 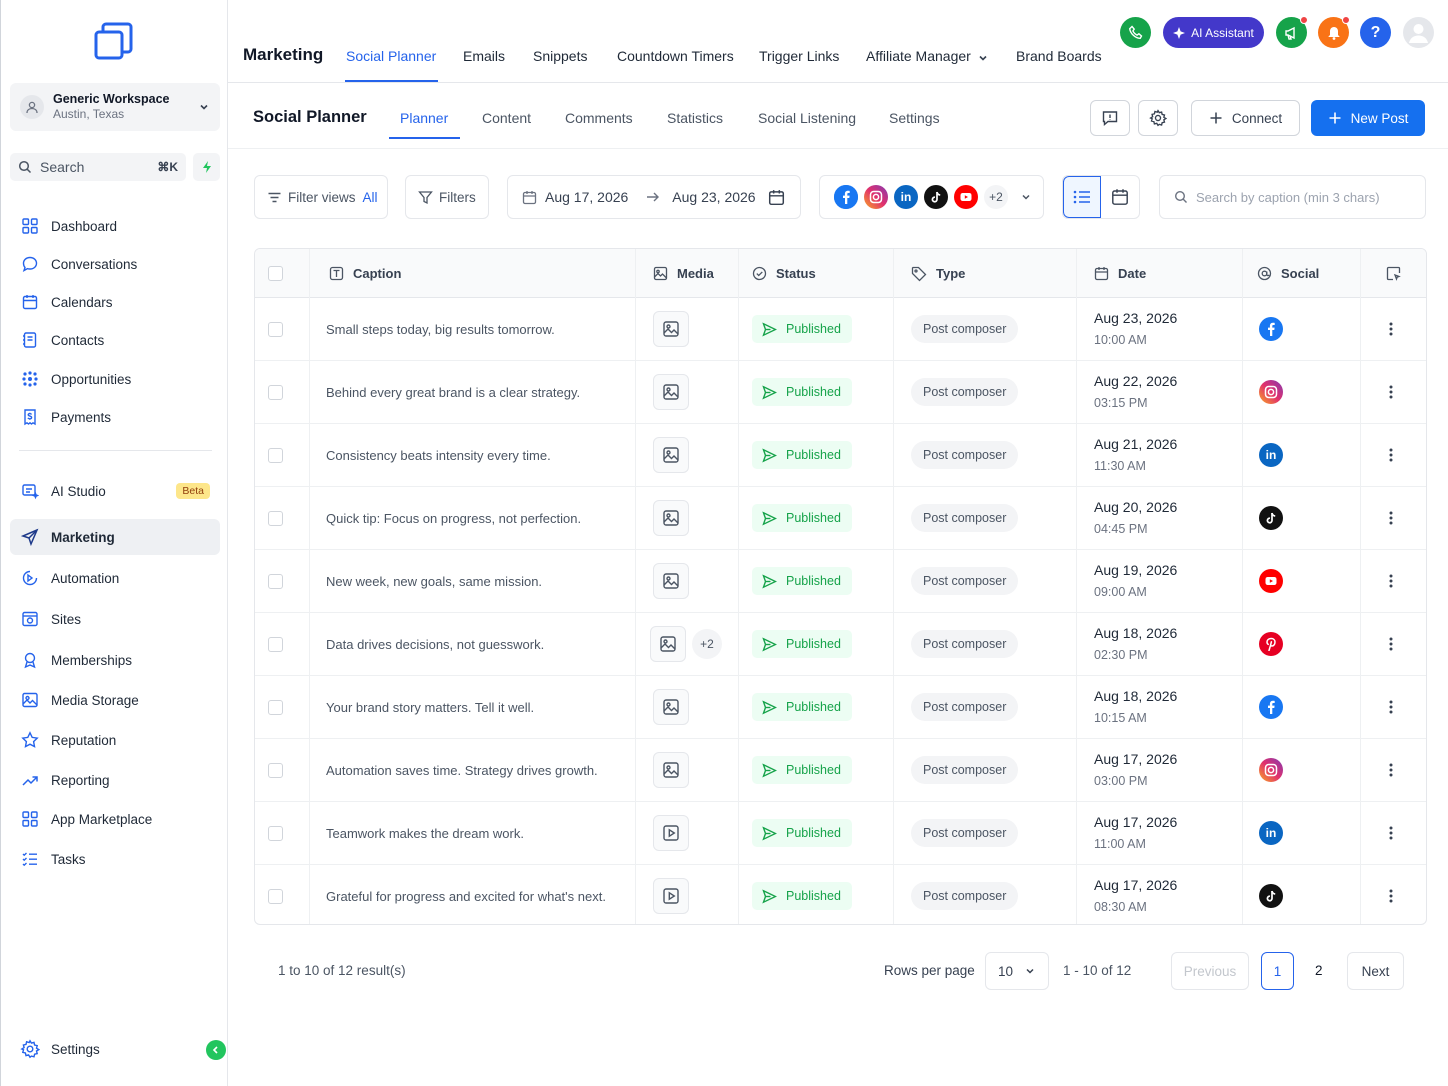 I want to click on next-page-button: Next, so click(x=1375, y=971).